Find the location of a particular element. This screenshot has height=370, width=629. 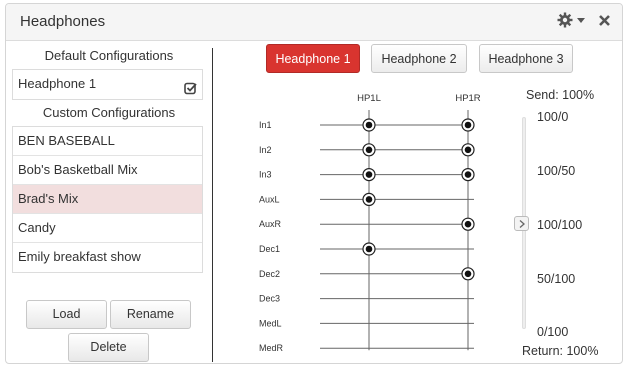

crosspoint-in3-hp1l is located at coordinates (369, 174).